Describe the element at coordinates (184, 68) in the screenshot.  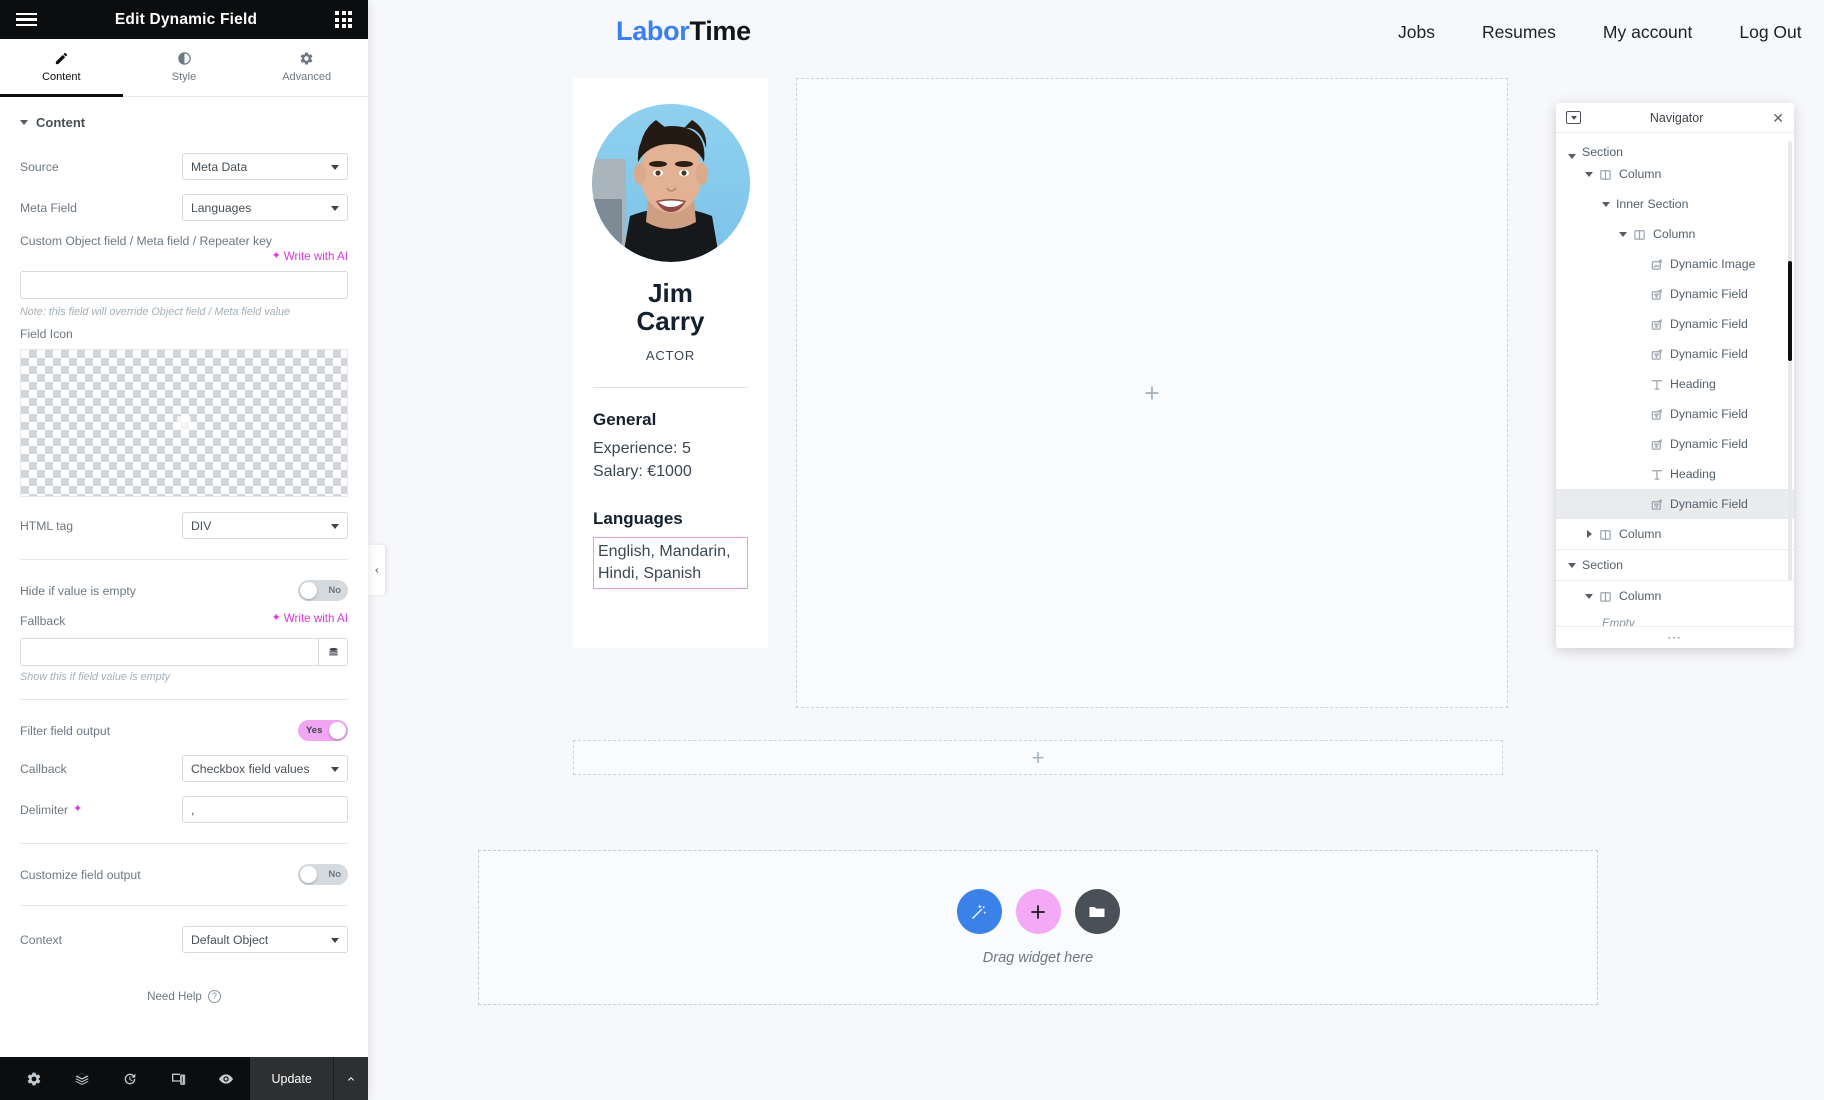
I see `tab-style: Style` at that location.